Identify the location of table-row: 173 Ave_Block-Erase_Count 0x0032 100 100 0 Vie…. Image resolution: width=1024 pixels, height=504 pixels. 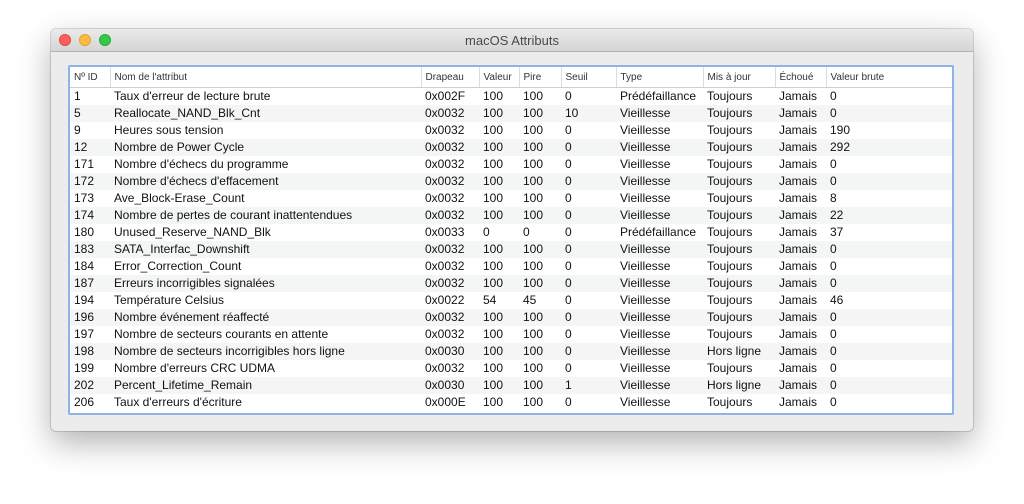
(511, 198).